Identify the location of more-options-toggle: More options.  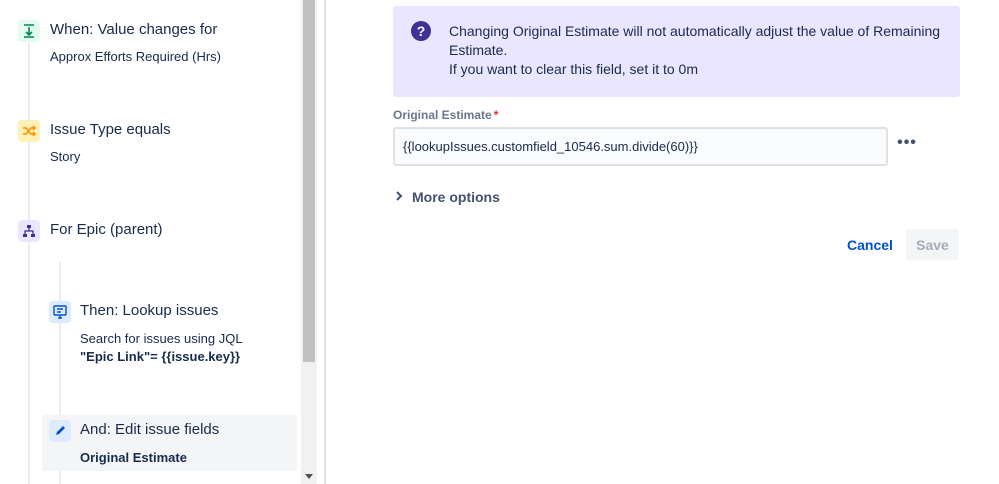
(447, 197).